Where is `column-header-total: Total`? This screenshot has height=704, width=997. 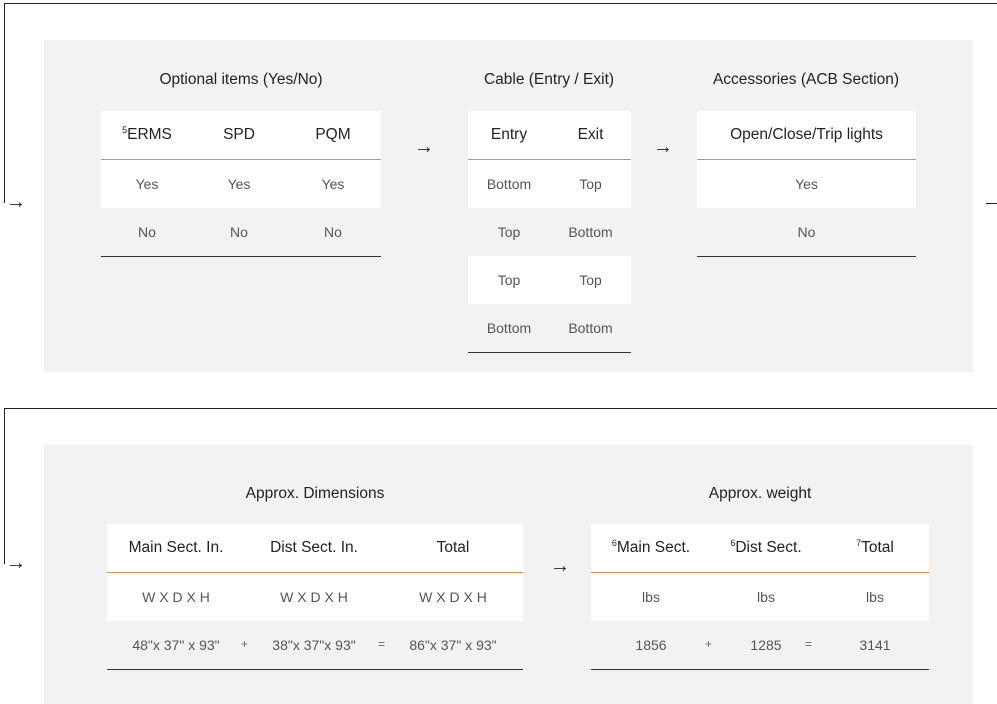
column-header-total: Total is located at coordinates (453, 547).